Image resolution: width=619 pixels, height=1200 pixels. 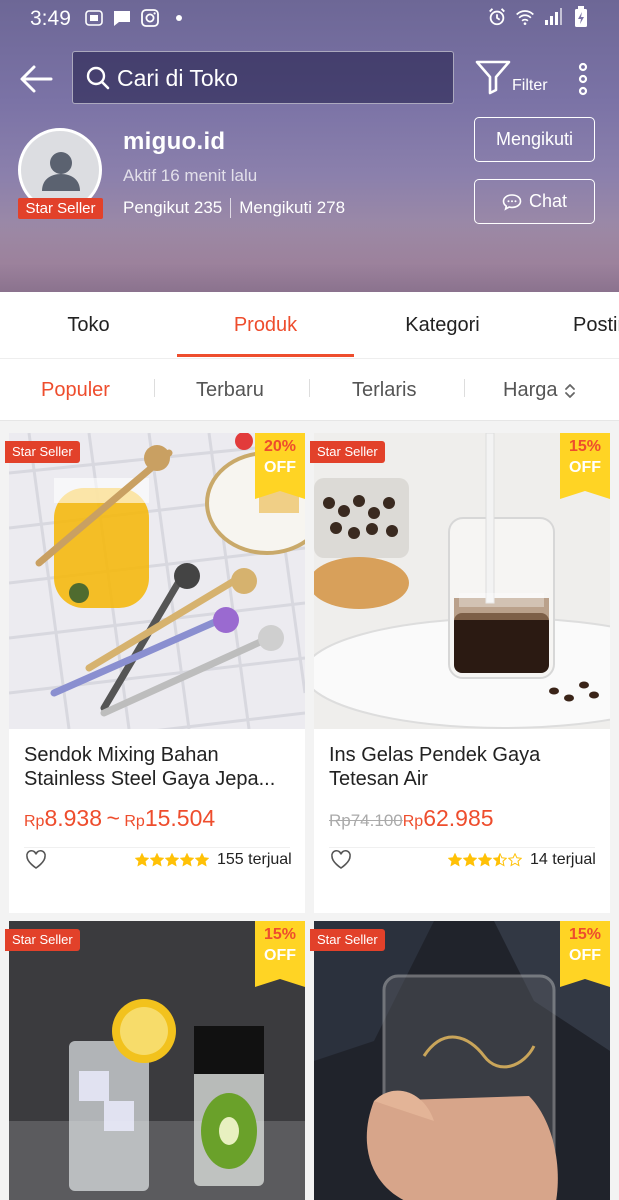 I want to click on shop-tabs: Toko Produk Kategori Posting, so click(x=309, y=325).